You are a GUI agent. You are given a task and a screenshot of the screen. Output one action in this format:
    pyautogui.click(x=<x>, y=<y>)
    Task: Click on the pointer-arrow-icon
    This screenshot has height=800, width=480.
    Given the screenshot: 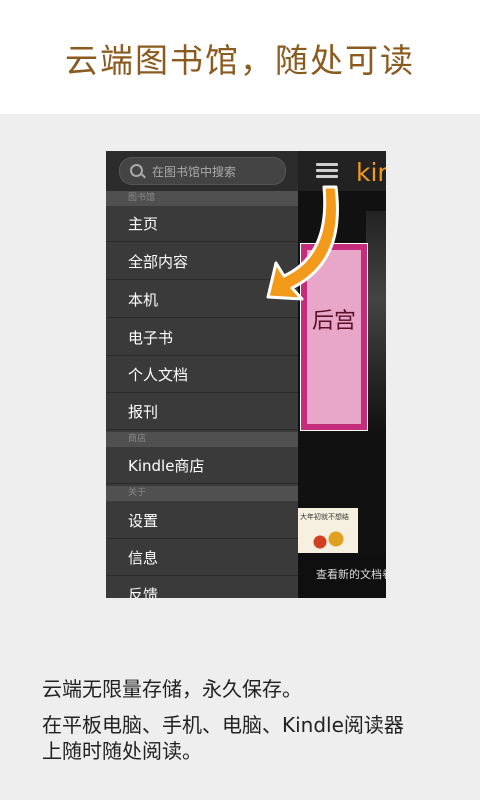 What is the action you would take?
    pyautogui.click(x=302, y=243)
    